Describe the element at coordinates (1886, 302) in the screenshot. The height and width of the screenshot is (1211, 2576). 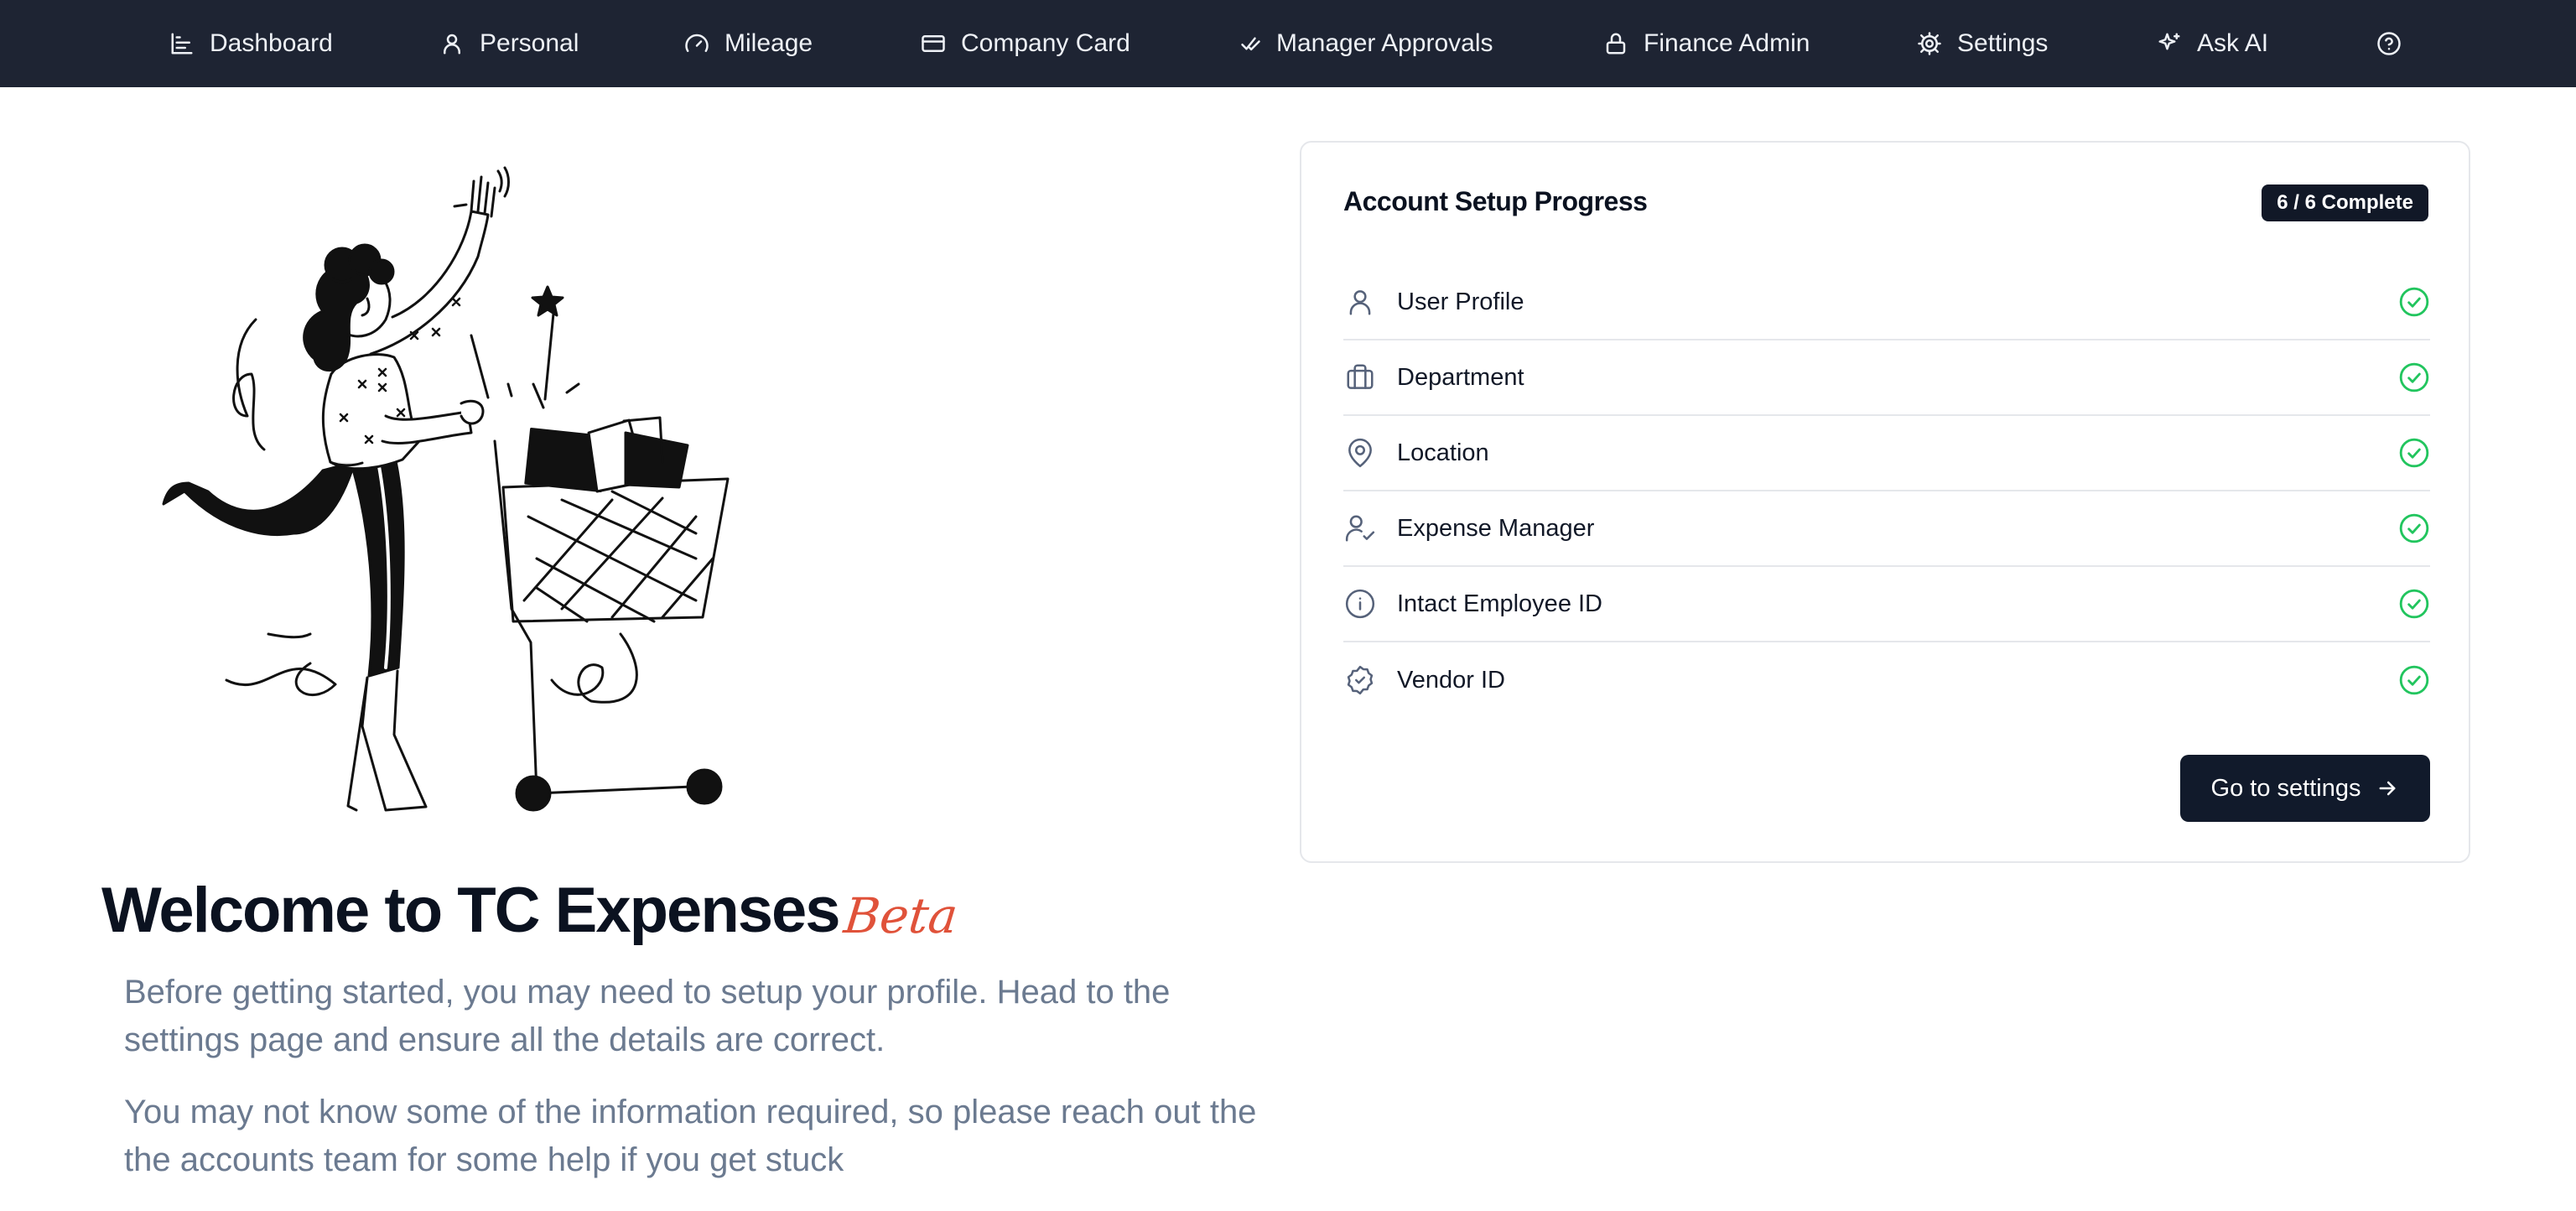
I see `setup-step-user-profile: User Profile` at that location.